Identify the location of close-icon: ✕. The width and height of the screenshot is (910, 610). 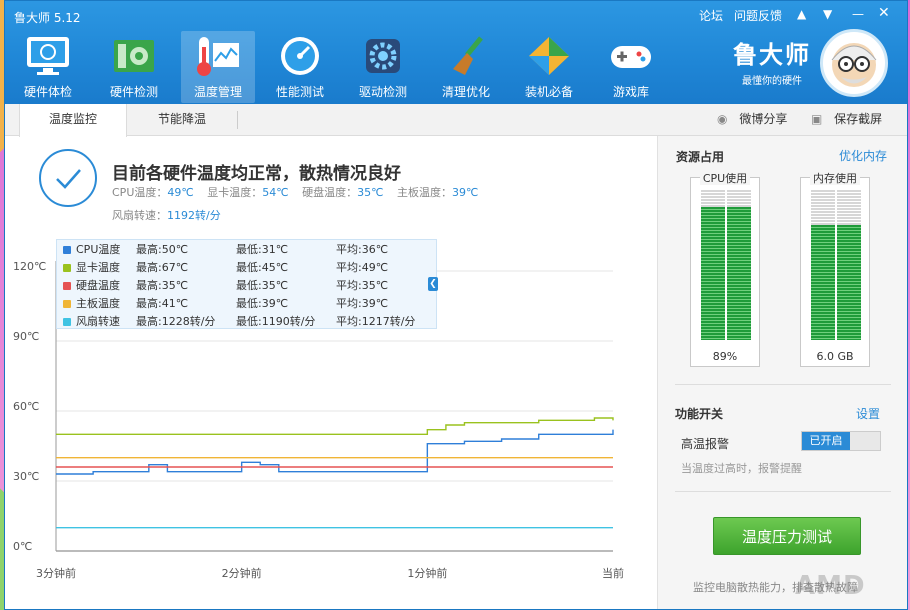
(884, 13).